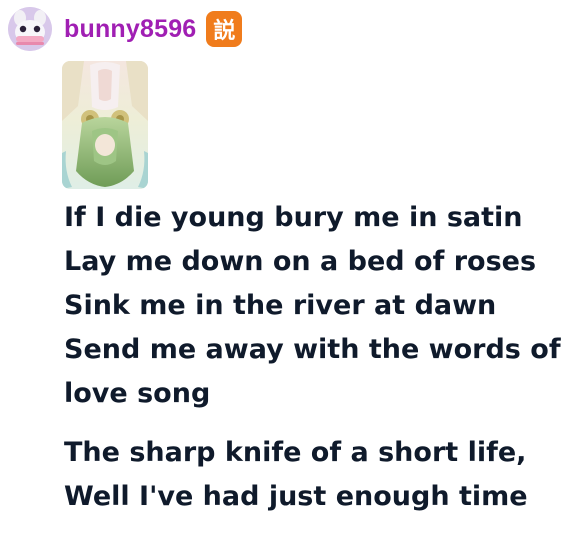 This screenshot has height=537, width=565. Describe the element at coordinates (314, 349) in the screenshot. I see `lyric-line: Send me away with the words of a` at that location.